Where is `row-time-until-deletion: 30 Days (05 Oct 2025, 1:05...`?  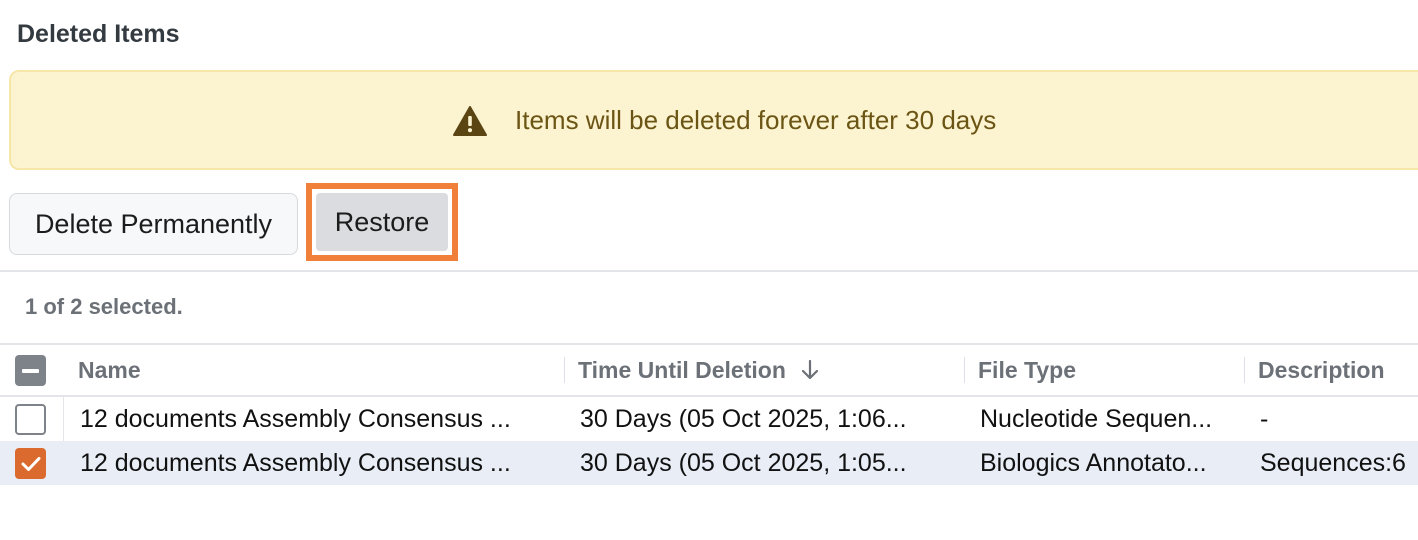 row-time-until-deletion: 30 Days (05 Oct 2025, 1:05... is located at coordinates (743, 462).